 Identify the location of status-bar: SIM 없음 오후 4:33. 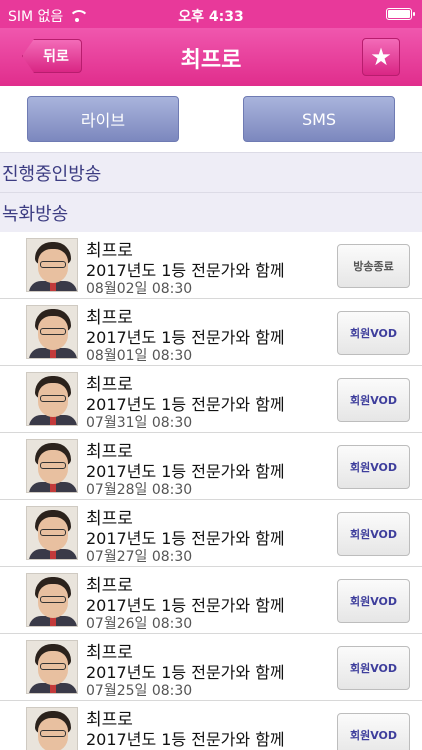
(211, 14).